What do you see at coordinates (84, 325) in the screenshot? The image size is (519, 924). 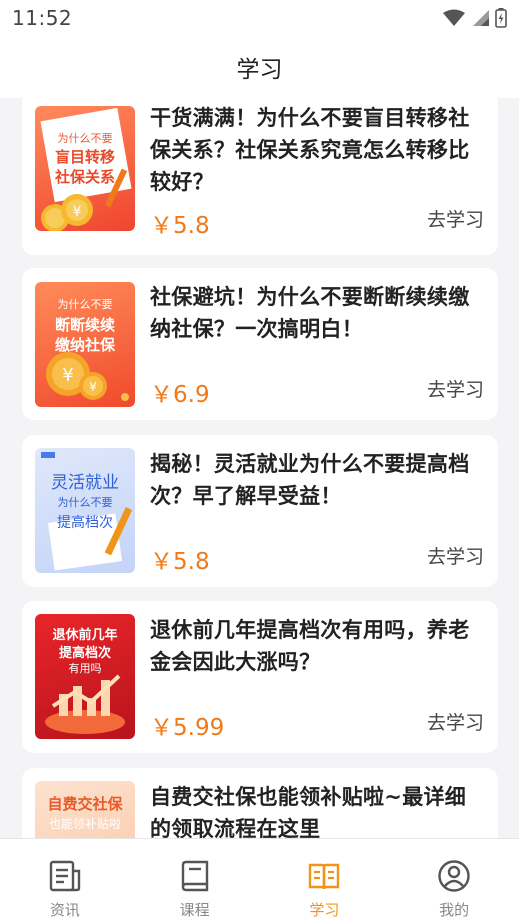 I see `thumbnail-line: 断断续续` at bounding box center [84, 325].